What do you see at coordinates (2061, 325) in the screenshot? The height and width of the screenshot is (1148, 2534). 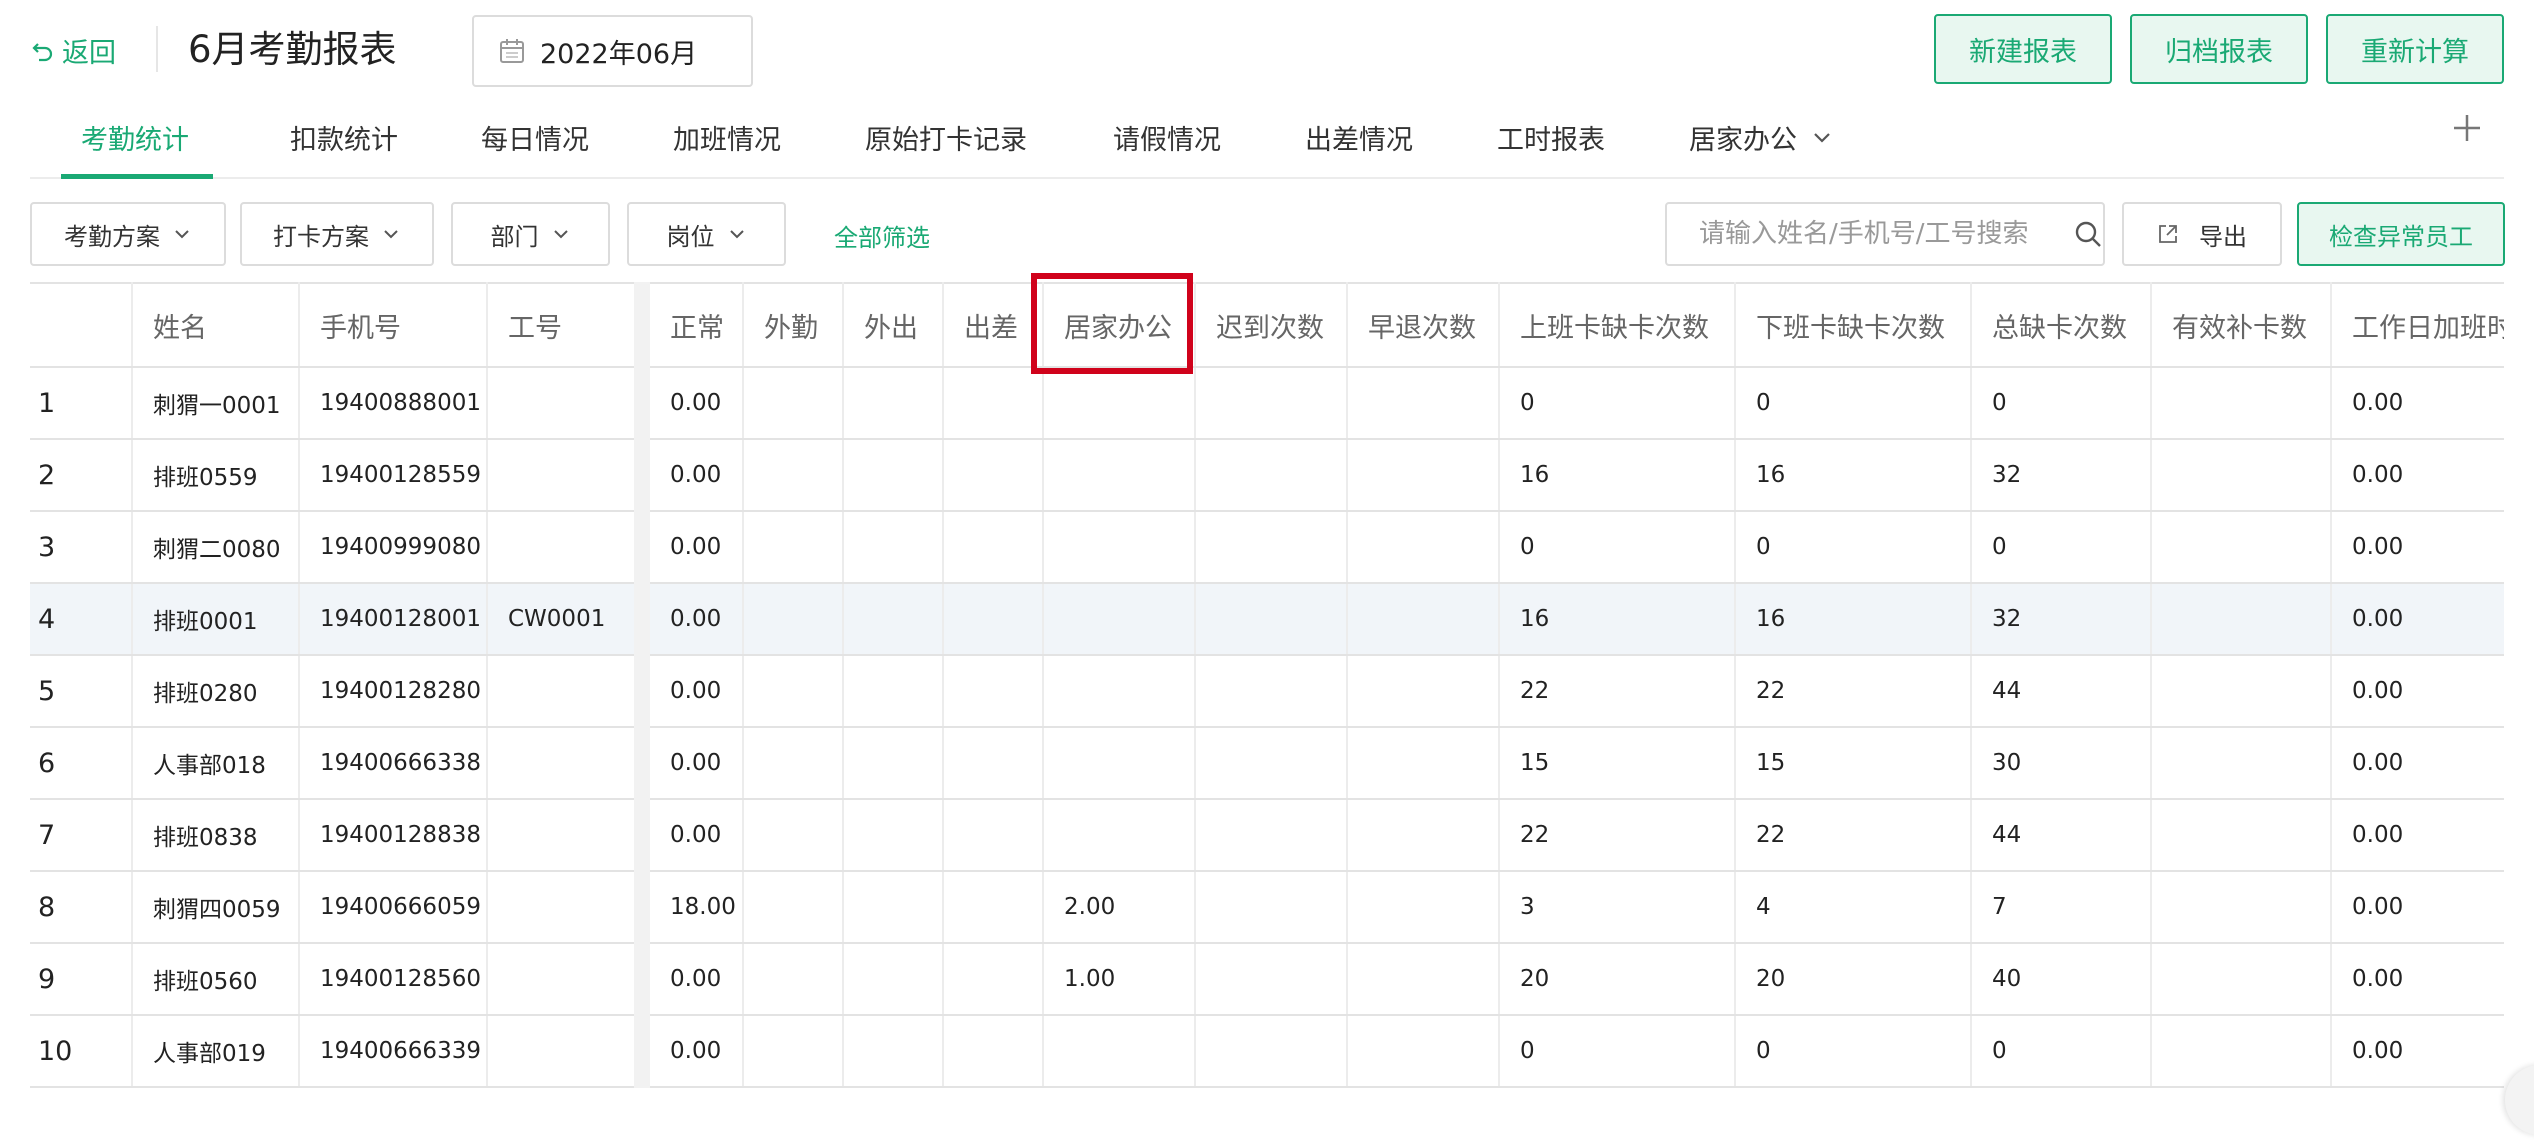 I see `column-header-total-missed: 总缺卡次数` at bounding box center [2061, 325].